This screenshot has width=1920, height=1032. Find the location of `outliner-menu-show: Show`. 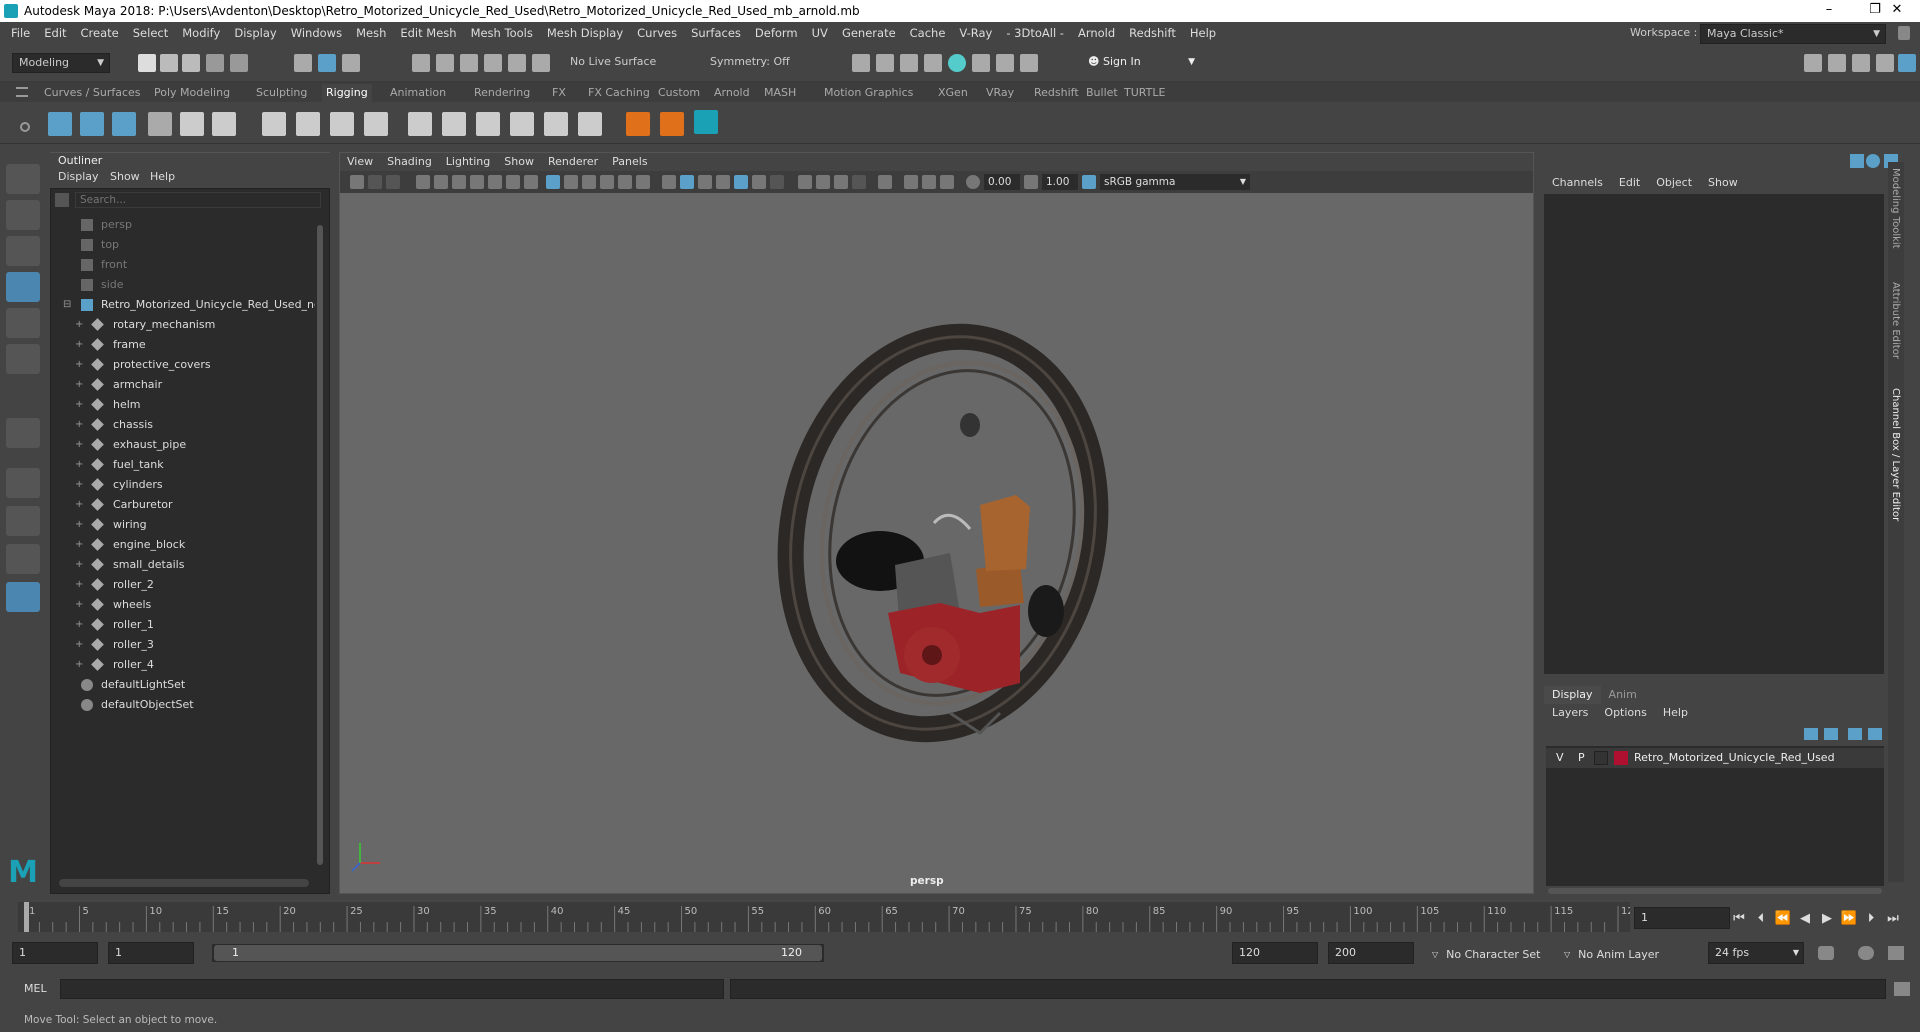

outliner-menu-show: Show is located at coordinates (125, 176).